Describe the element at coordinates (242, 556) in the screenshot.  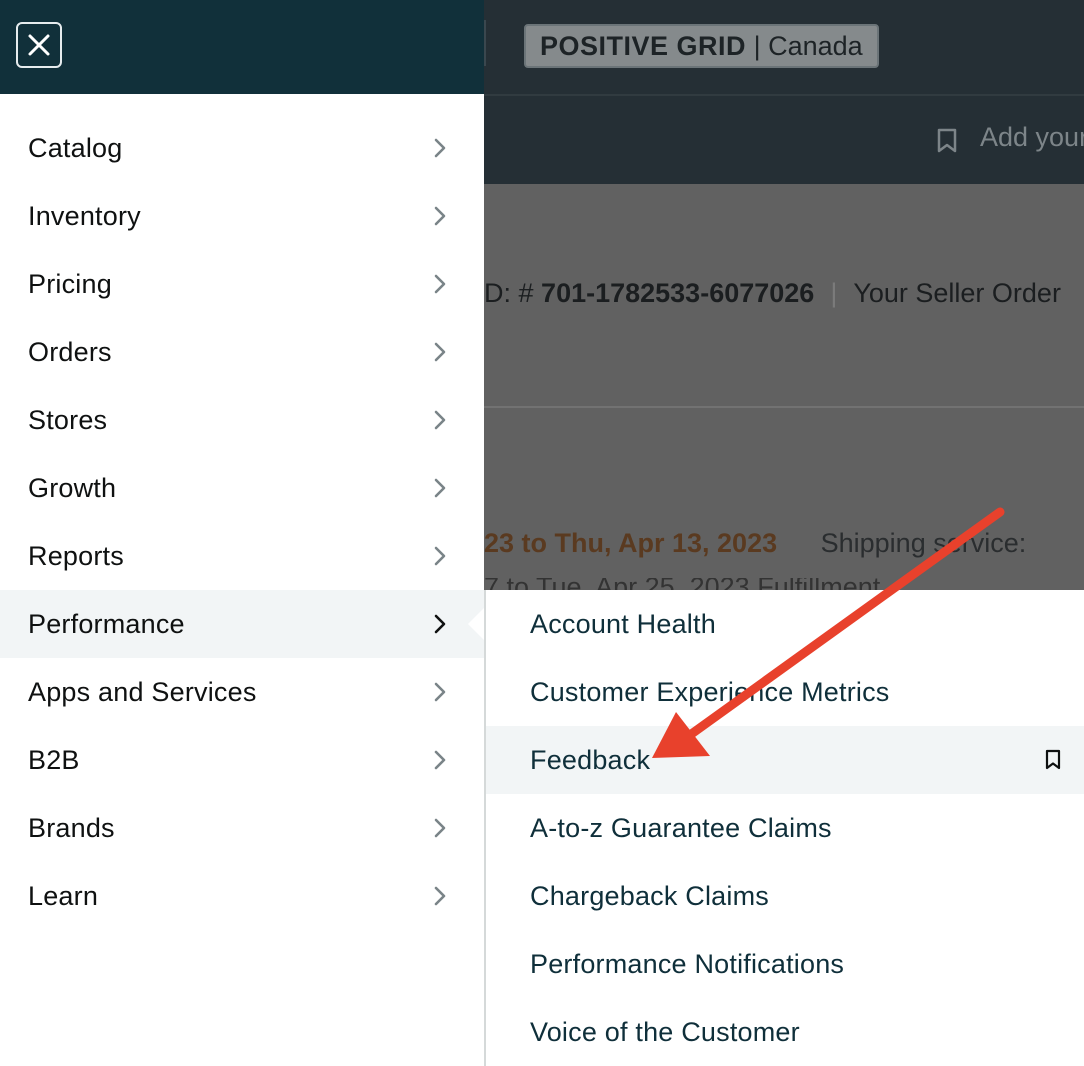
I see `nav-item-reports: Reports` at that location.